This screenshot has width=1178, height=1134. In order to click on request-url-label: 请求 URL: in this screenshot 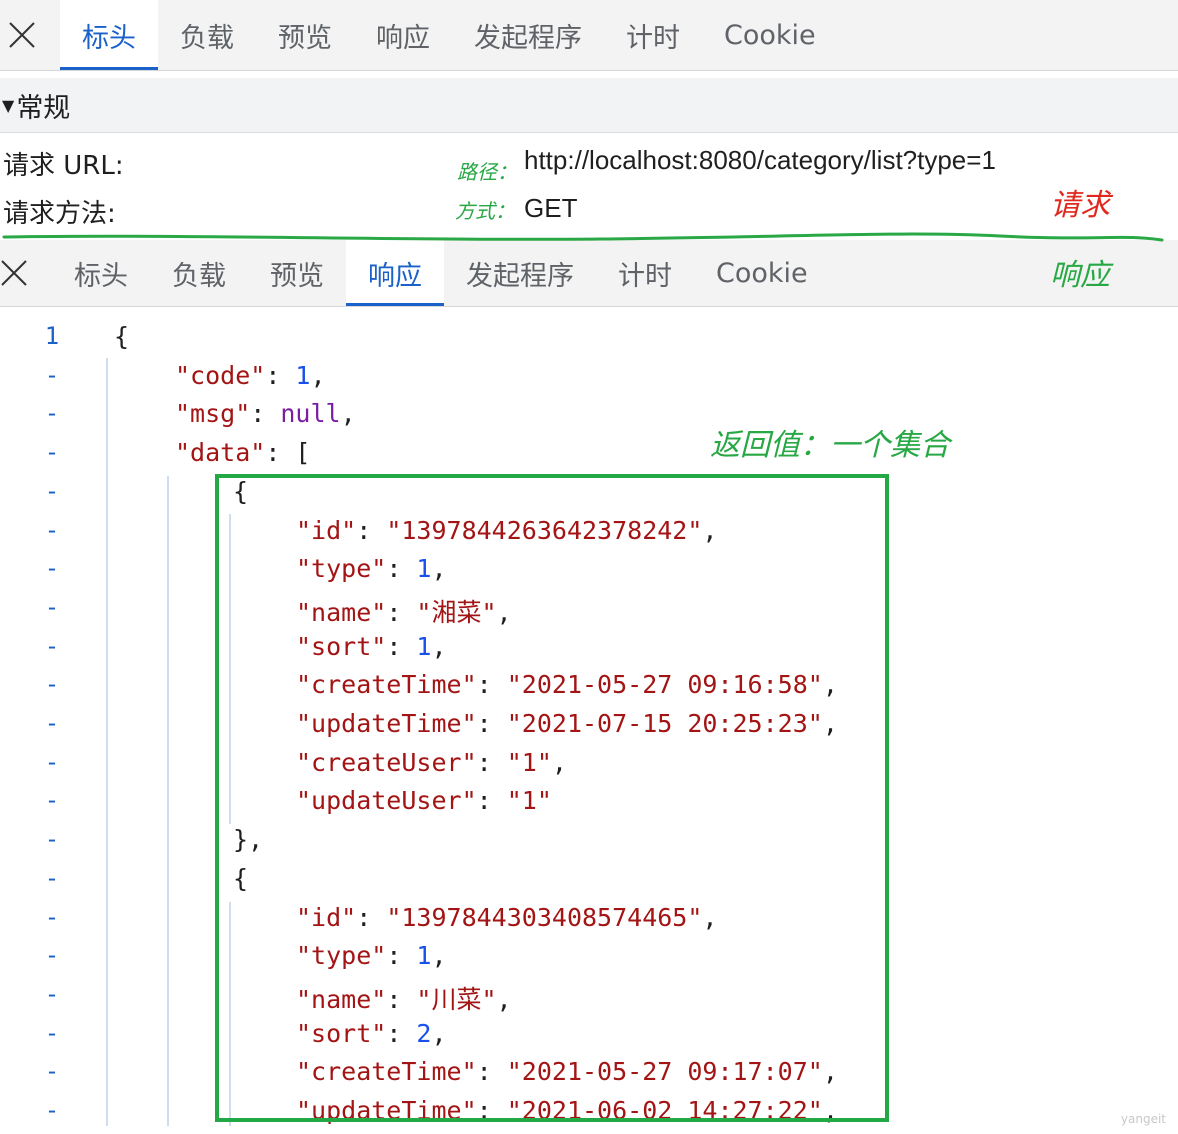, I will do `click(63, 166)`.